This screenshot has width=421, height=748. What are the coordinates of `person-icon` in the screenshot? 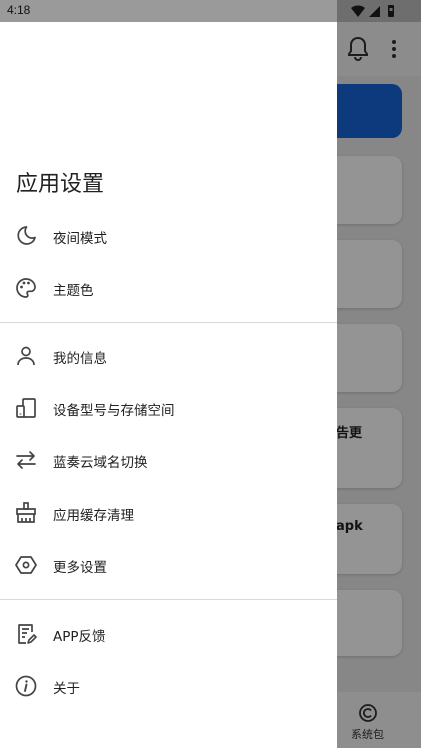 It's located at (26, 356).